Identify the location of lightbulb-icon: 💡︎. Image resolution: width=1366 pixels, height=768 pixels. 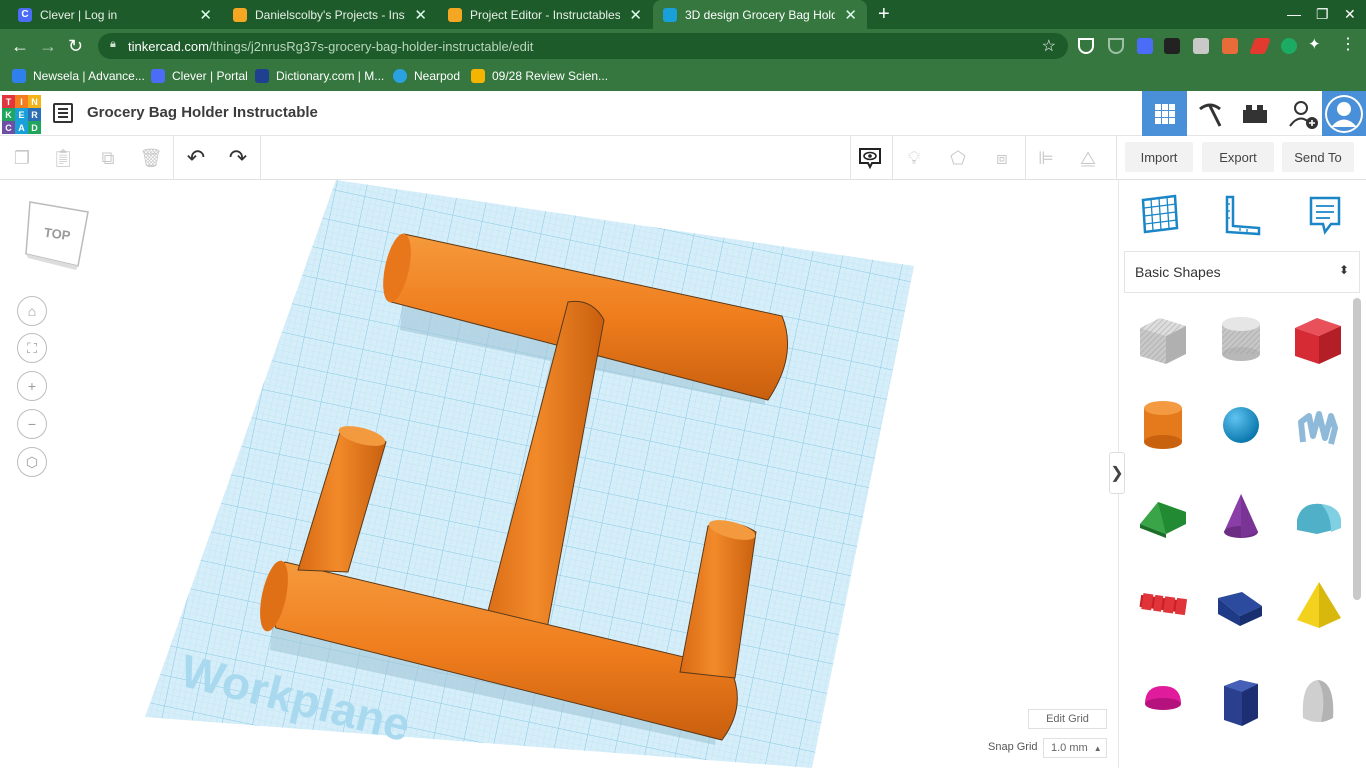
(914, 158).